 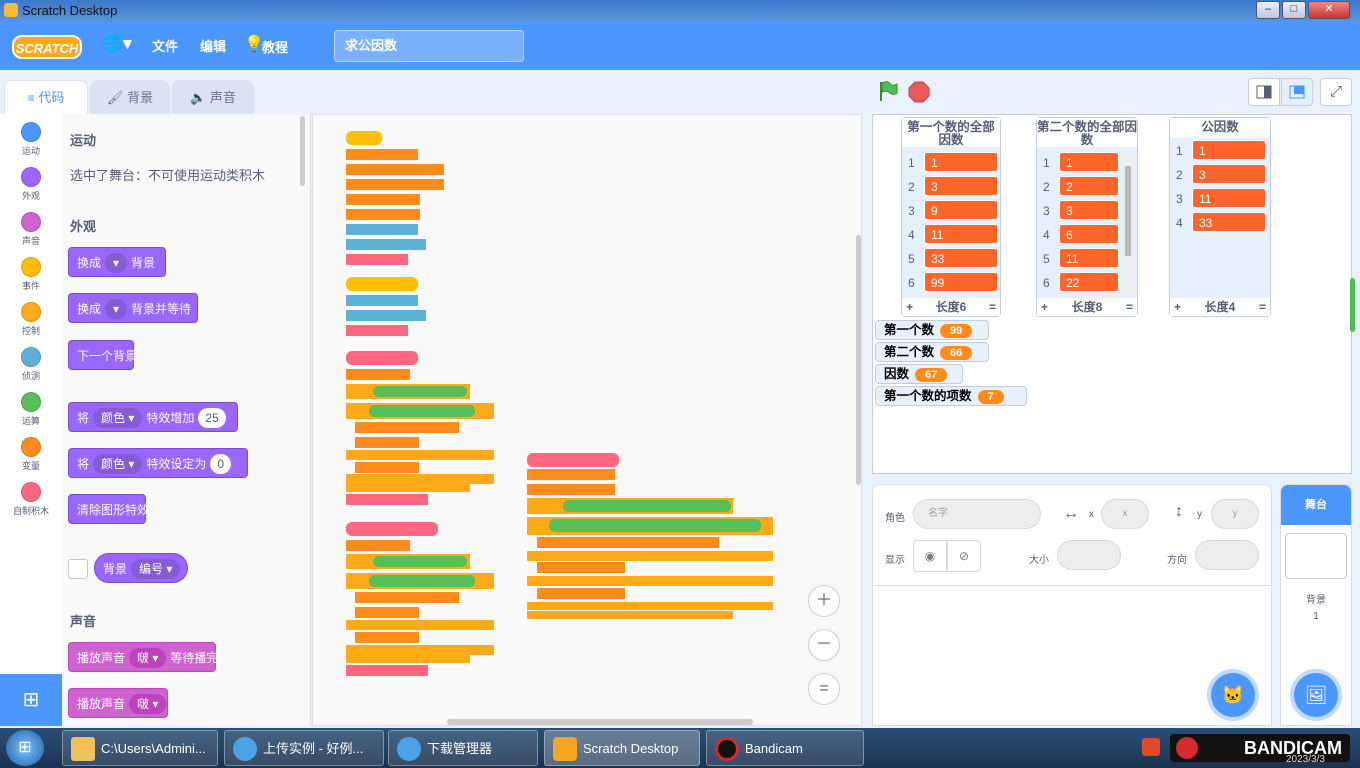 I want to click on category-sensing: 侦测, so click(x=31, y=364).